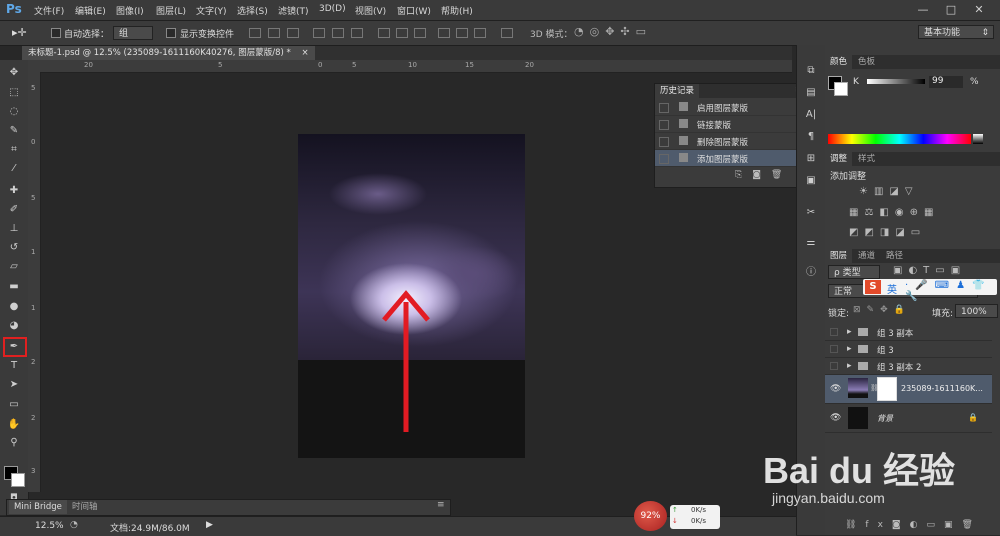  Describe the element at coordinates (889, 191) in the screenshot. I see `adjust-icons-row1: ☀▥◪▽` at that location.